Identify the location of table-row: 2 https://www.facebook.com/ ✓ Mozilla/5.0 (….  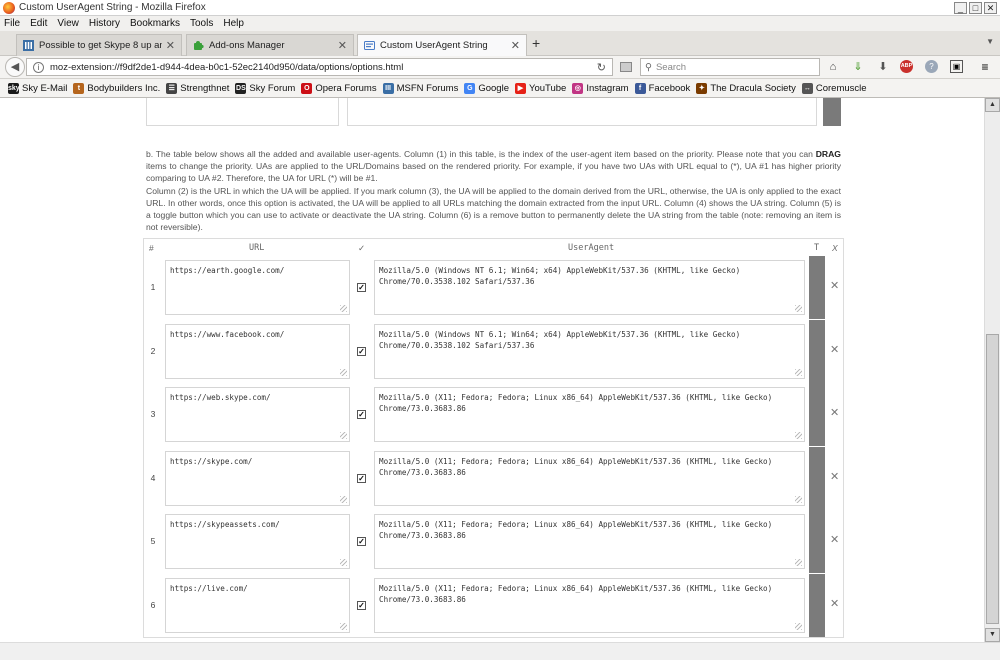
(494, 351).